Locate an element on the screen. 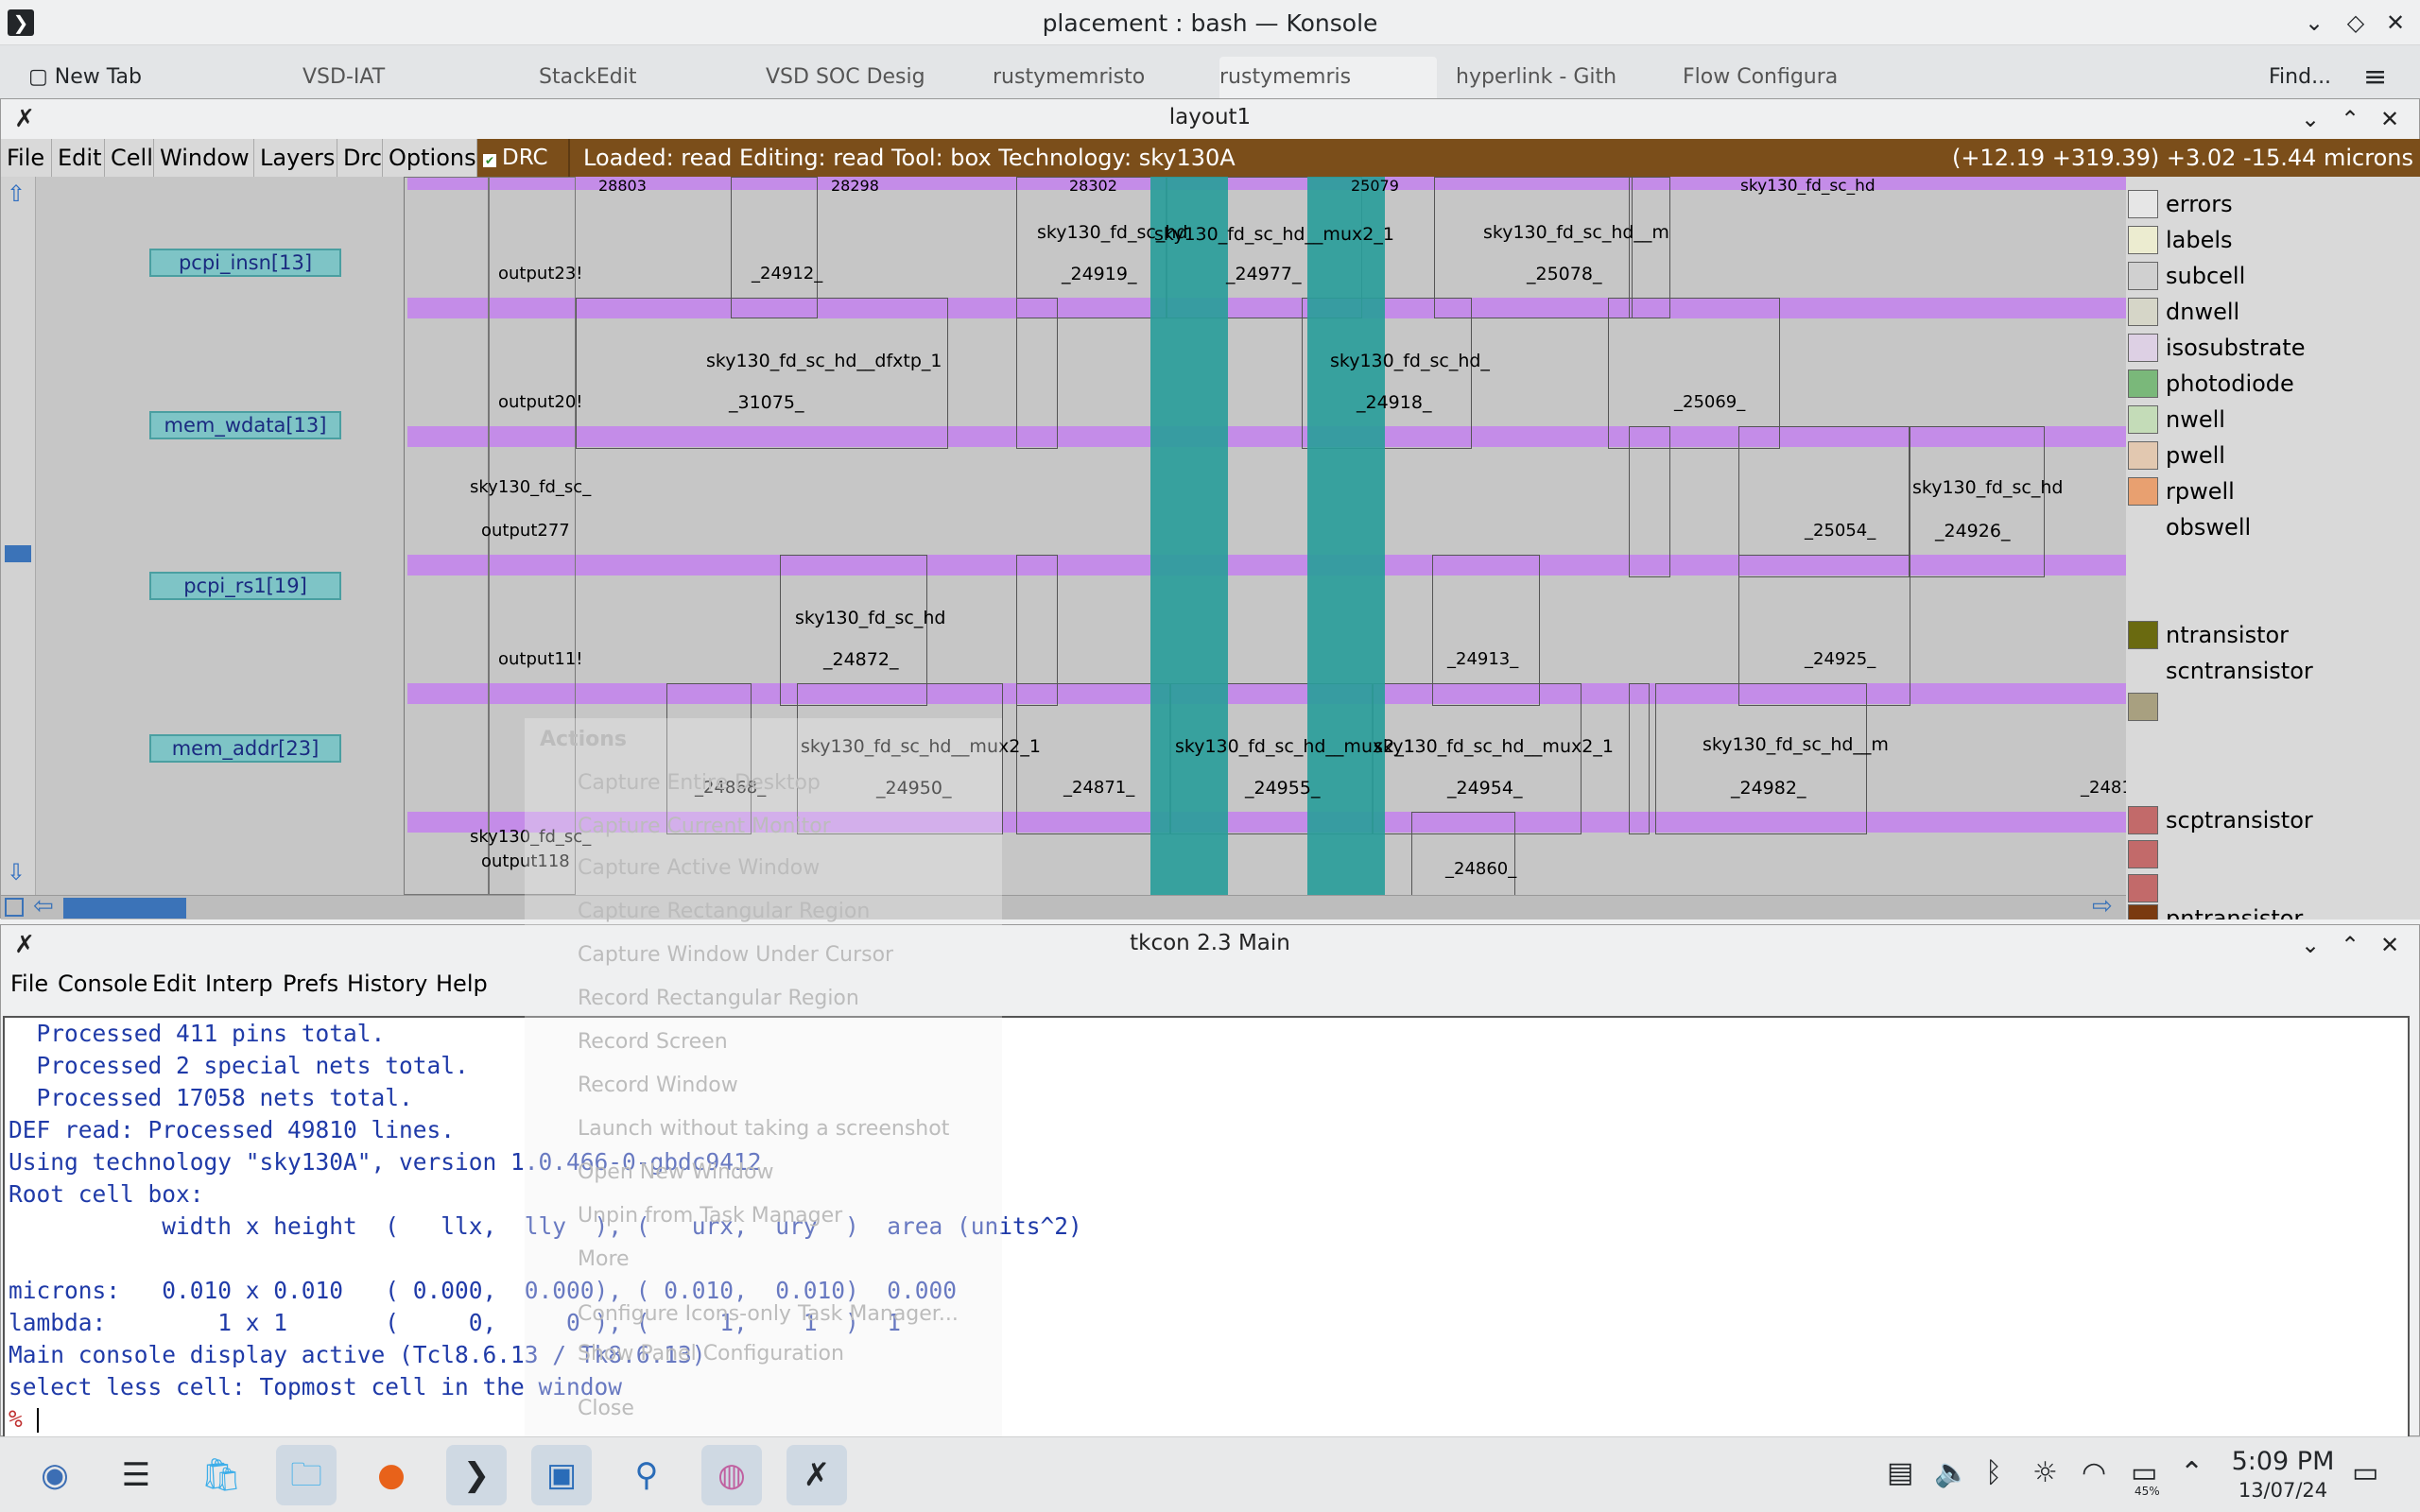  layout-title: layout1 is located at coordinates (1210, 117).